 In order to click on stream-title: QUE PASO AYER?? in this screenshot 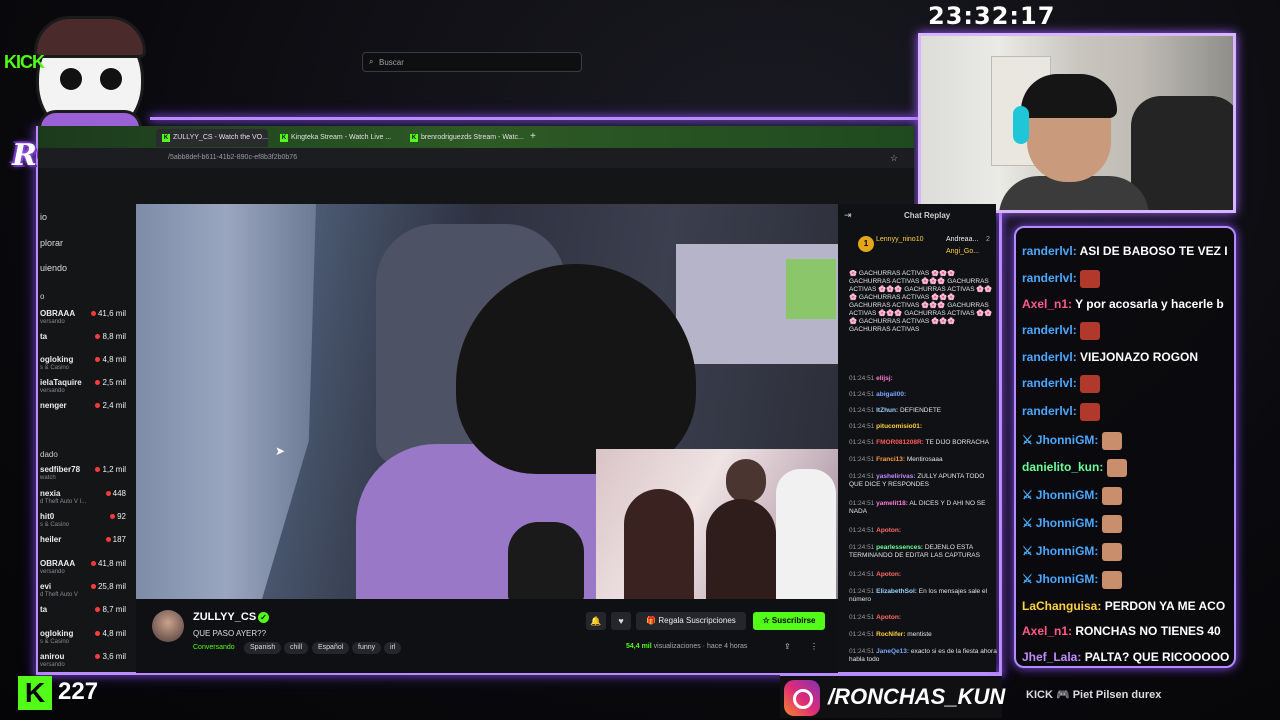, I will do `click(230, 633)`.